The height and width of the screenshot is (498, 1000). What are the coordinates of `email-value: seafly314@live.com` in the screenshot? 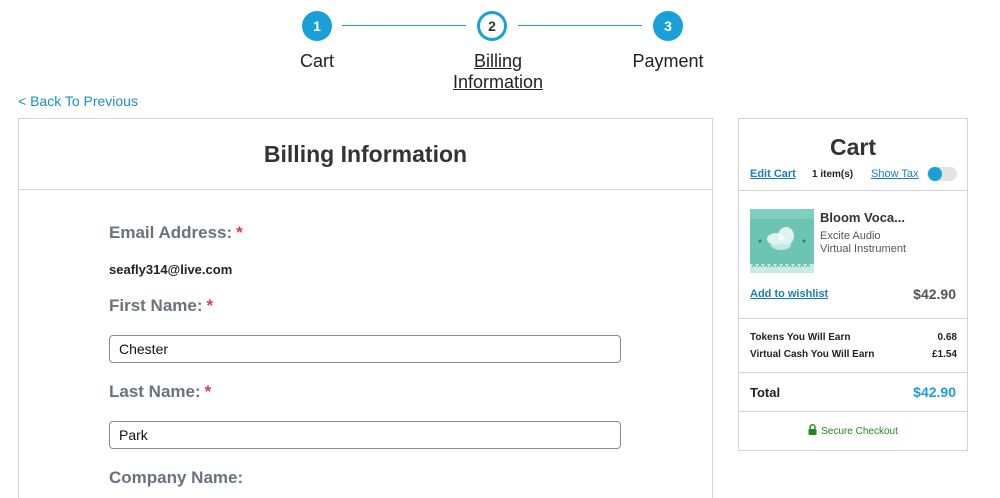 It's located at (171, 269).